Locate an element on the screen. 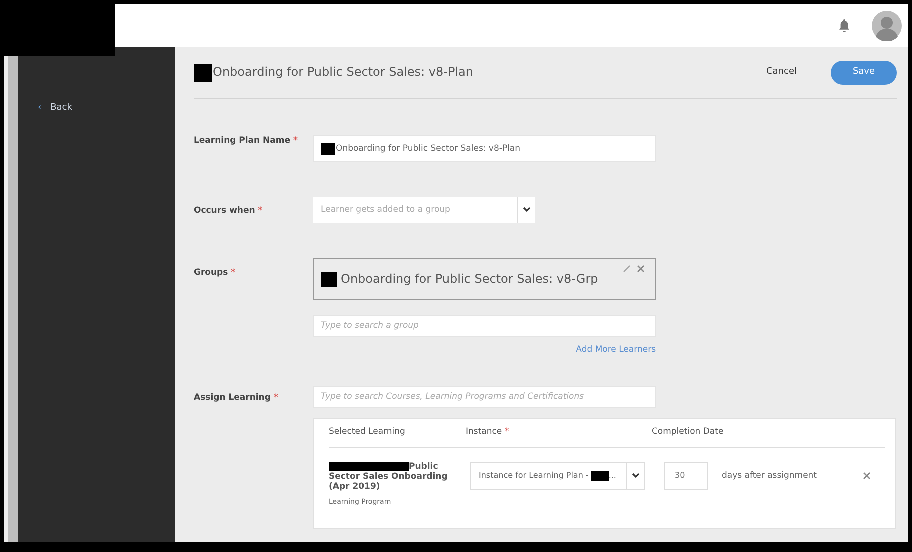  plan-name-field: Onboarding for Public Sector Sales: v8-Plan is located at coordinates (484, 148).